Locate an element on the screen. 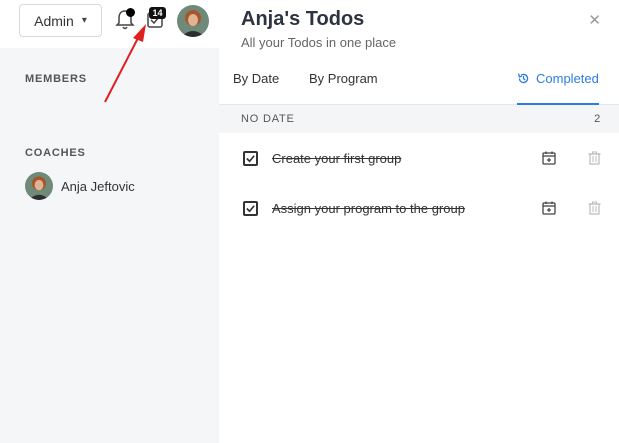 This screenshot has height=443, width=619. role-select: Admin ▾ is located at coordinates (60, 20).